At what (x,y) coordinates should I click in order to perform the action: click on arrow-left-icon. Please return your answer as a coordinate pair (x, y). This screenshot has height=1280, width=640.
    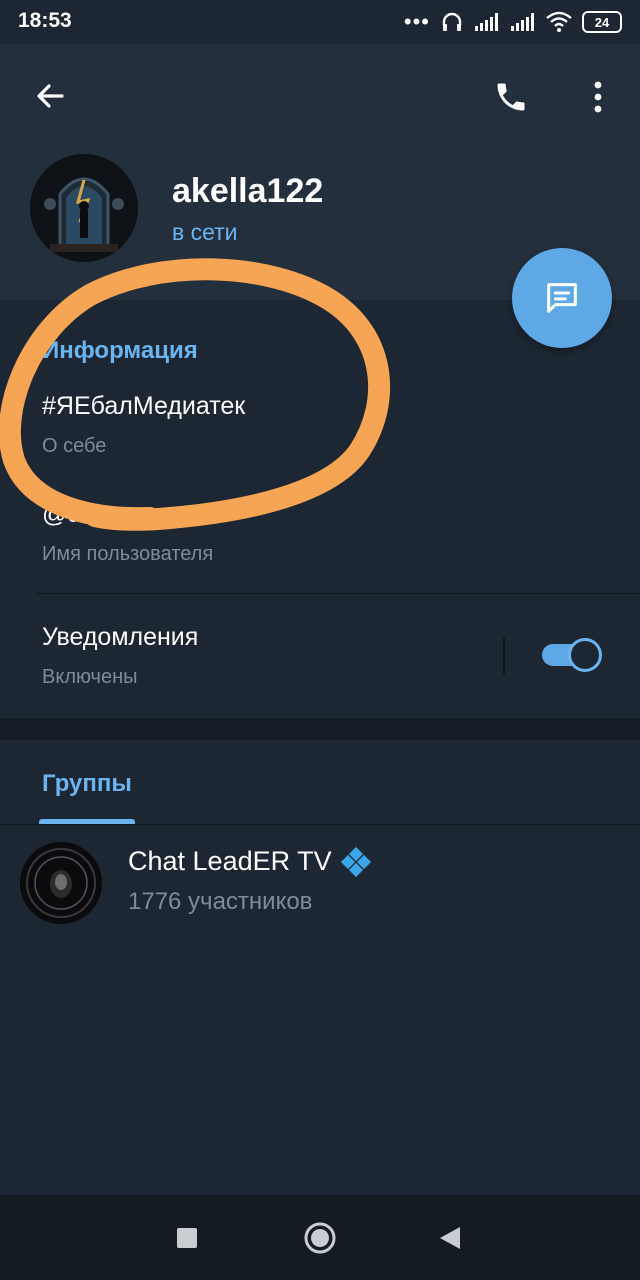
    Looking at the image, I should click on (50, 96).